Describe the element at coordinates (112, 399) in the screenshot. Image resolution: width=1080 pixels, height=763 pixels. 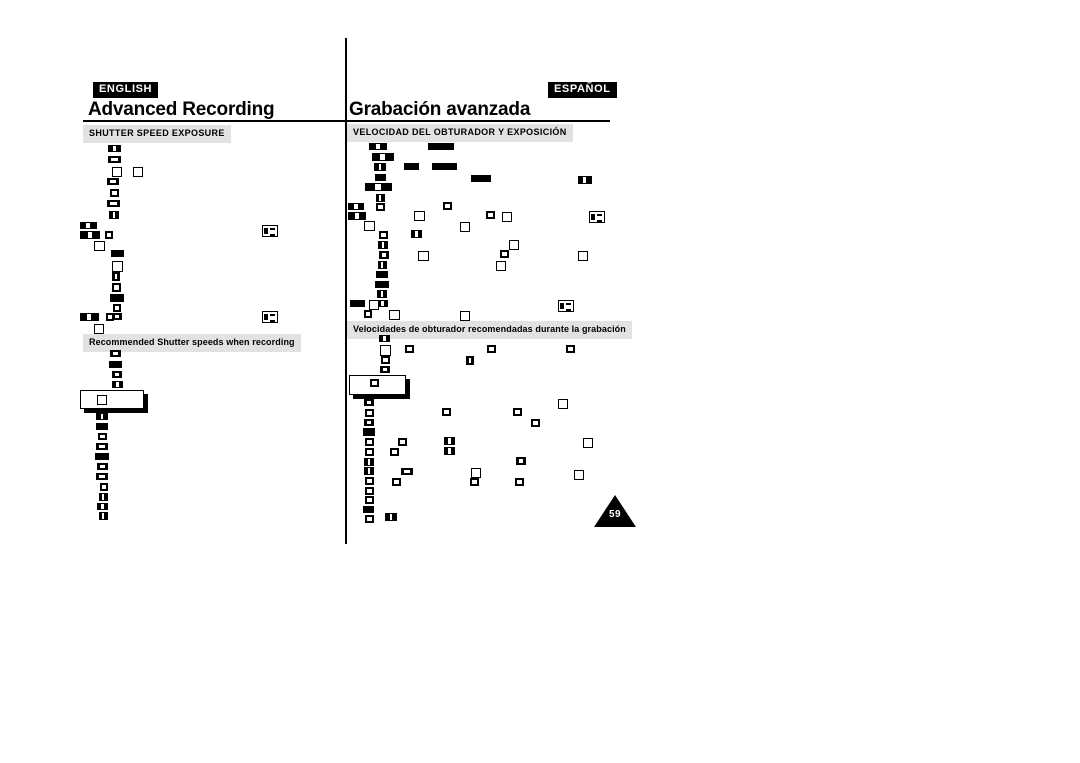
I see `callout-box-english` at that location.